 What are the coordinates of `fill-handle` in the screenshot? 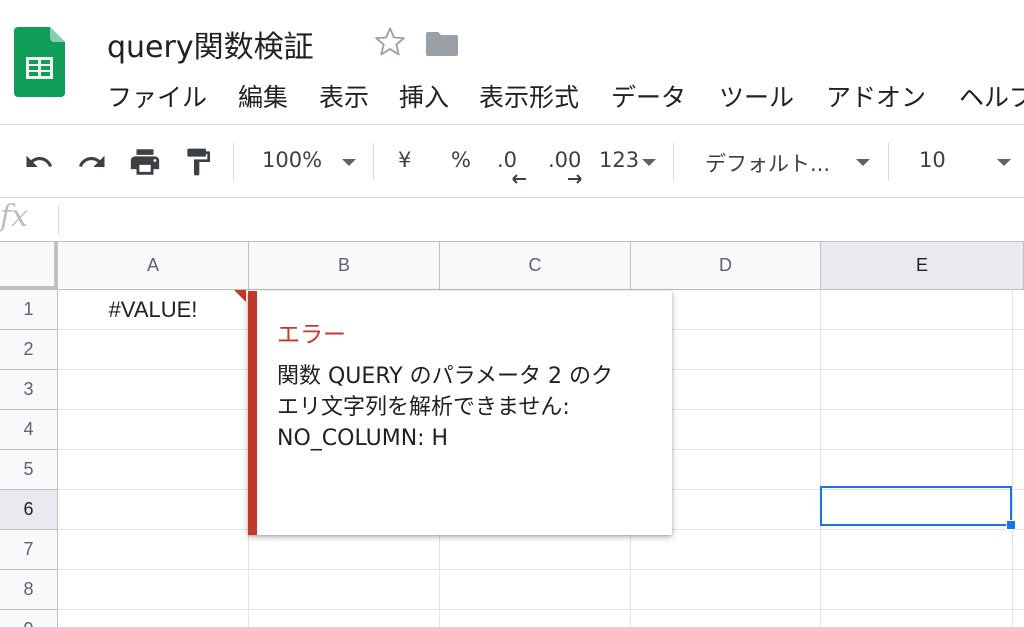 It's located at (1011, 525).